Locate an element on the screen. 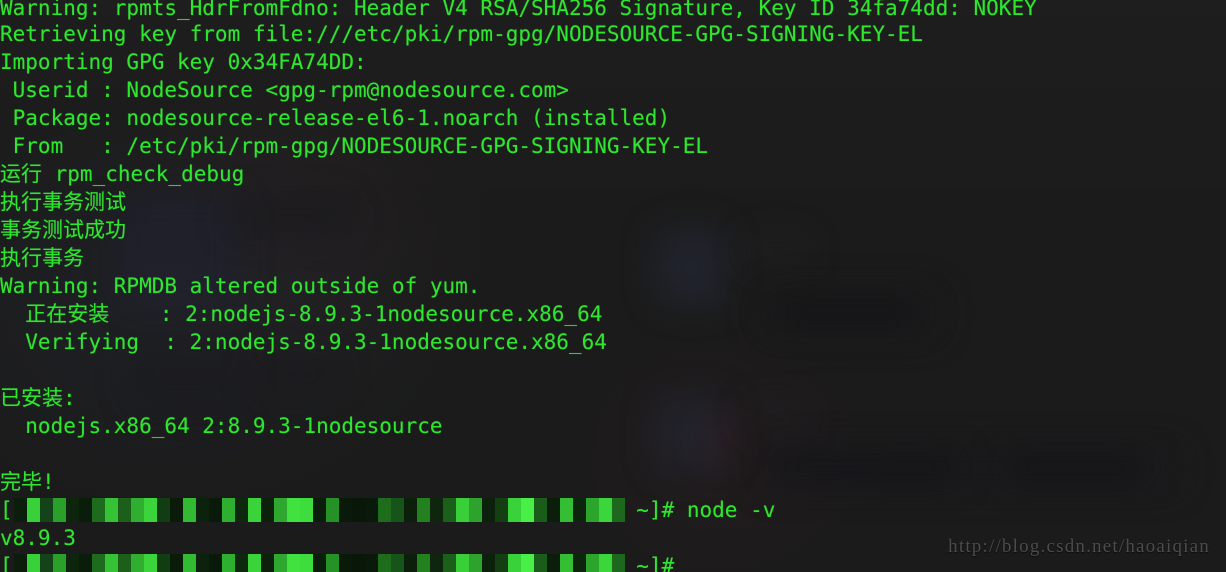  prompt-suffix: ~]# is located at coordinates (655, 563).